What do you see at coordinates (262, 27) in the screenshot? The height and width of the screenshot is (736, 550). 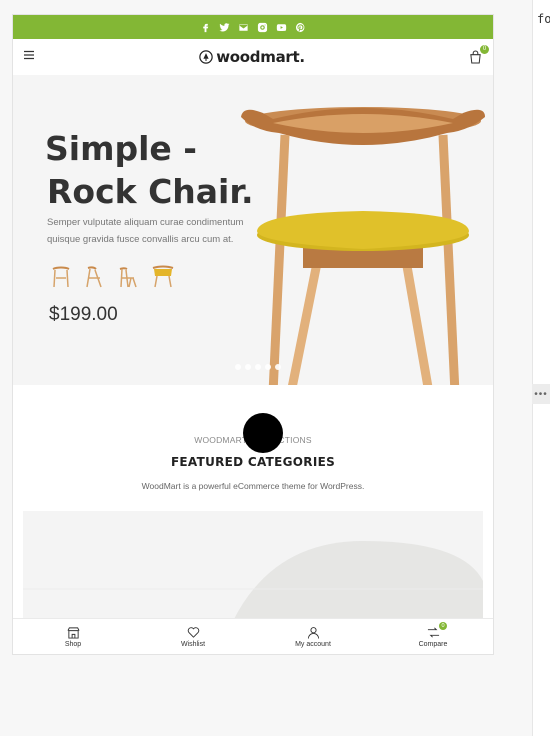 I see `instagram-icon` at bounding box center [262, 27].